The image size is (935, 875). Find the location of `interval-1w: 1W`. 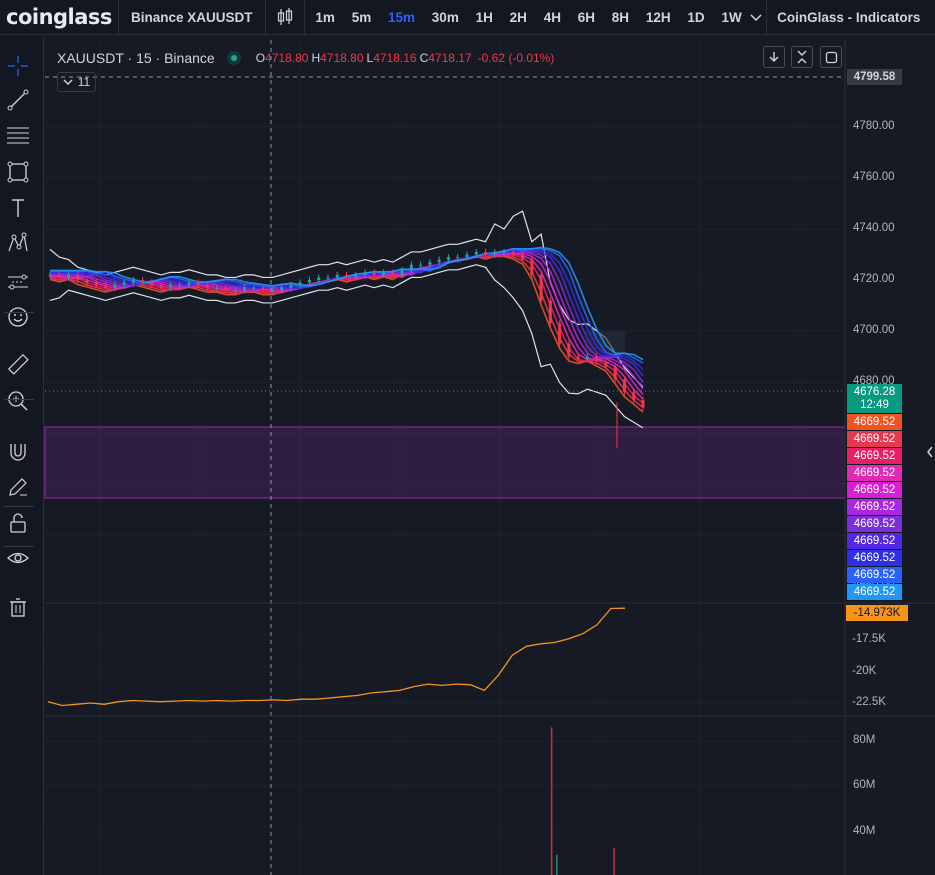

interval-1w: 1W is located at coordinates (731, 17).